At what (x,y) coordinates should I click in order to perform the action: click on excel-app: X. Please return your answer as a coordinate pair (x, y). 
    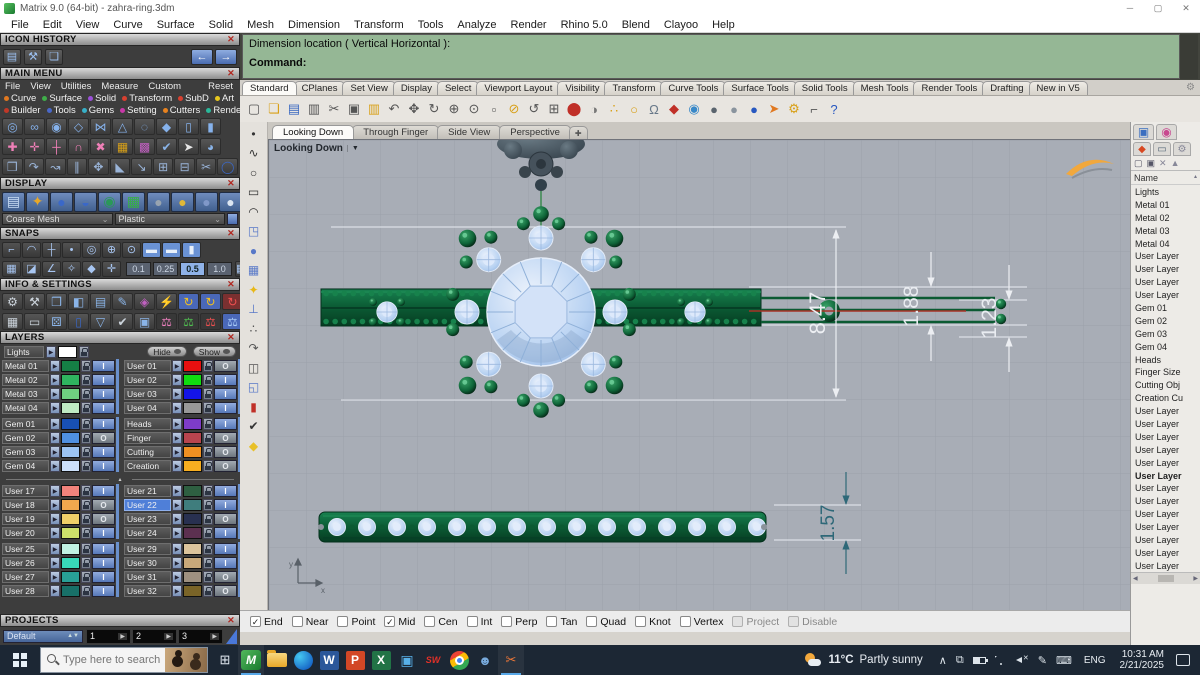
    Looking at the image, I should click on (381, 660).